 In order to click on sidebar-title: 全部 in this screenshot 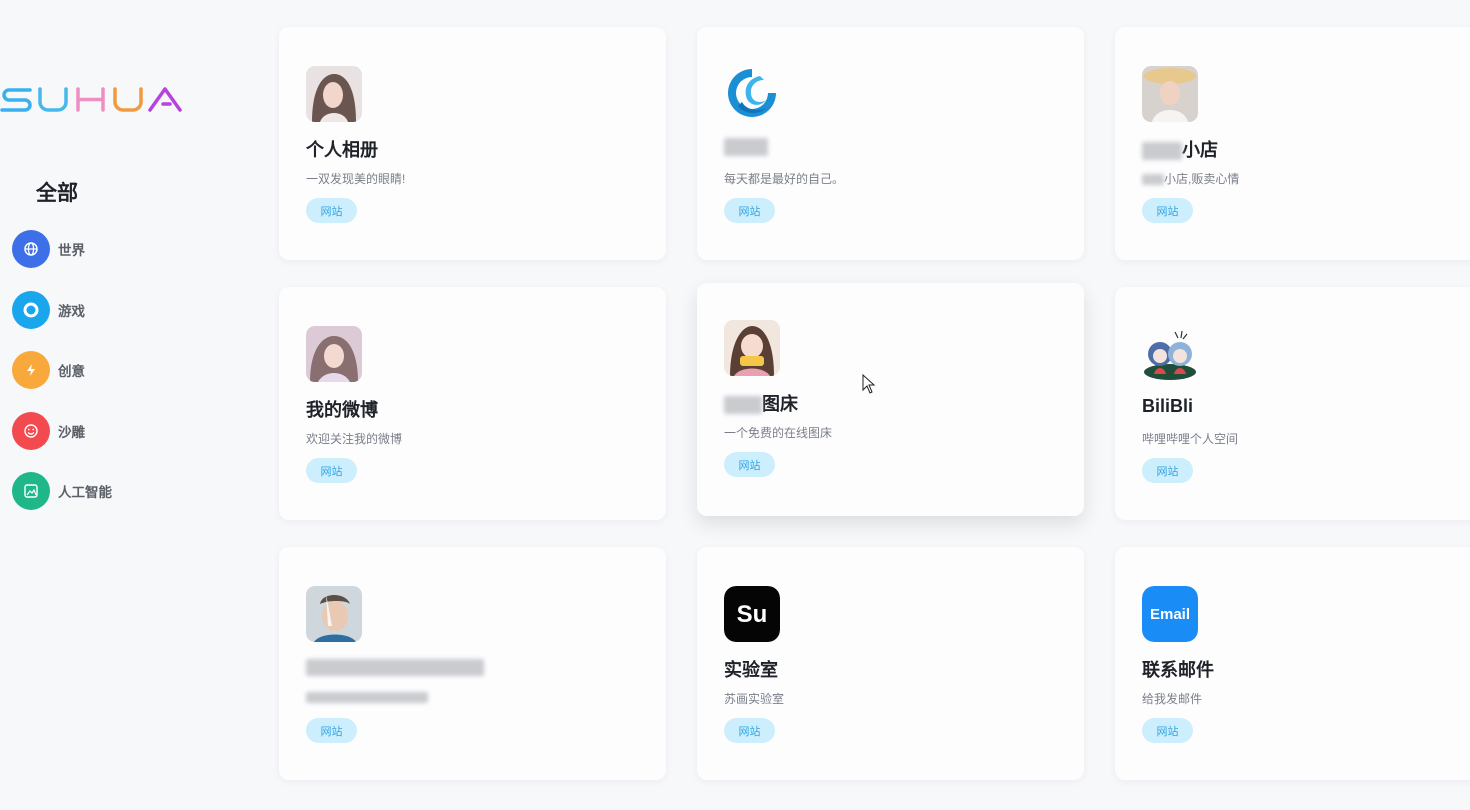, I will do `click(57, 193)`.